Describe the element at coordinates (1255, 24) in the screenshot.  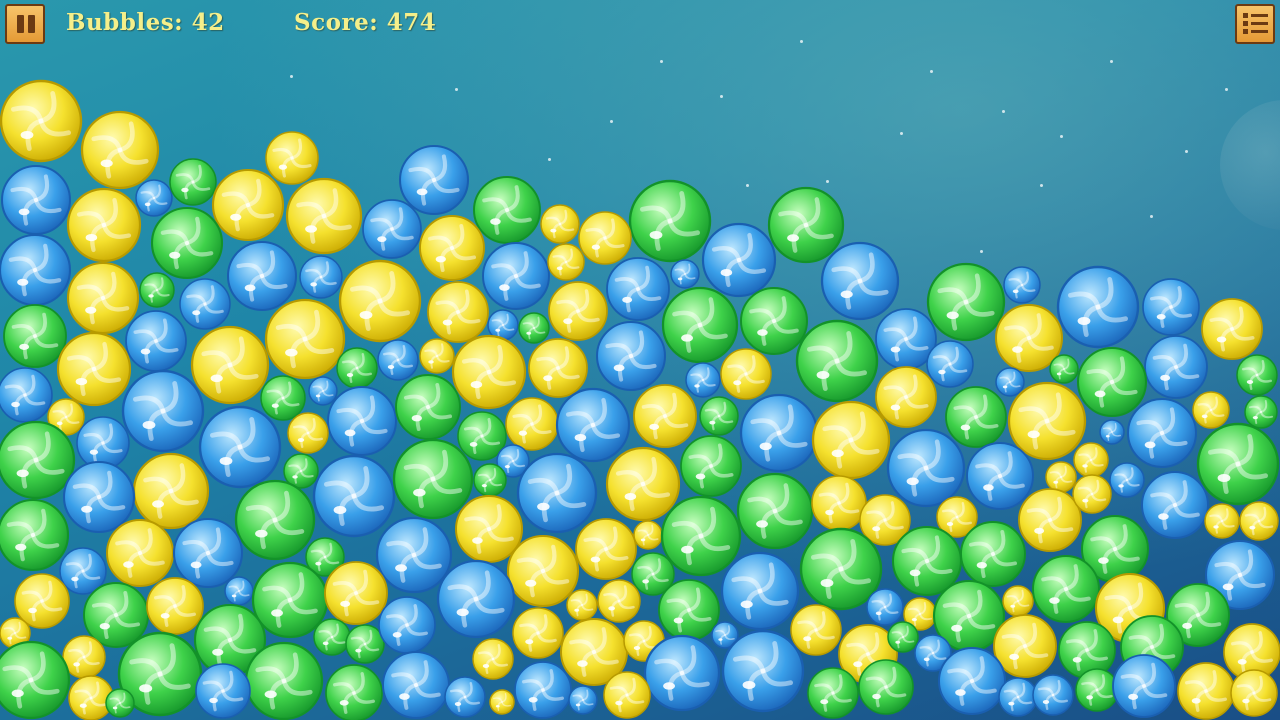
I see `menu-button` at that location.